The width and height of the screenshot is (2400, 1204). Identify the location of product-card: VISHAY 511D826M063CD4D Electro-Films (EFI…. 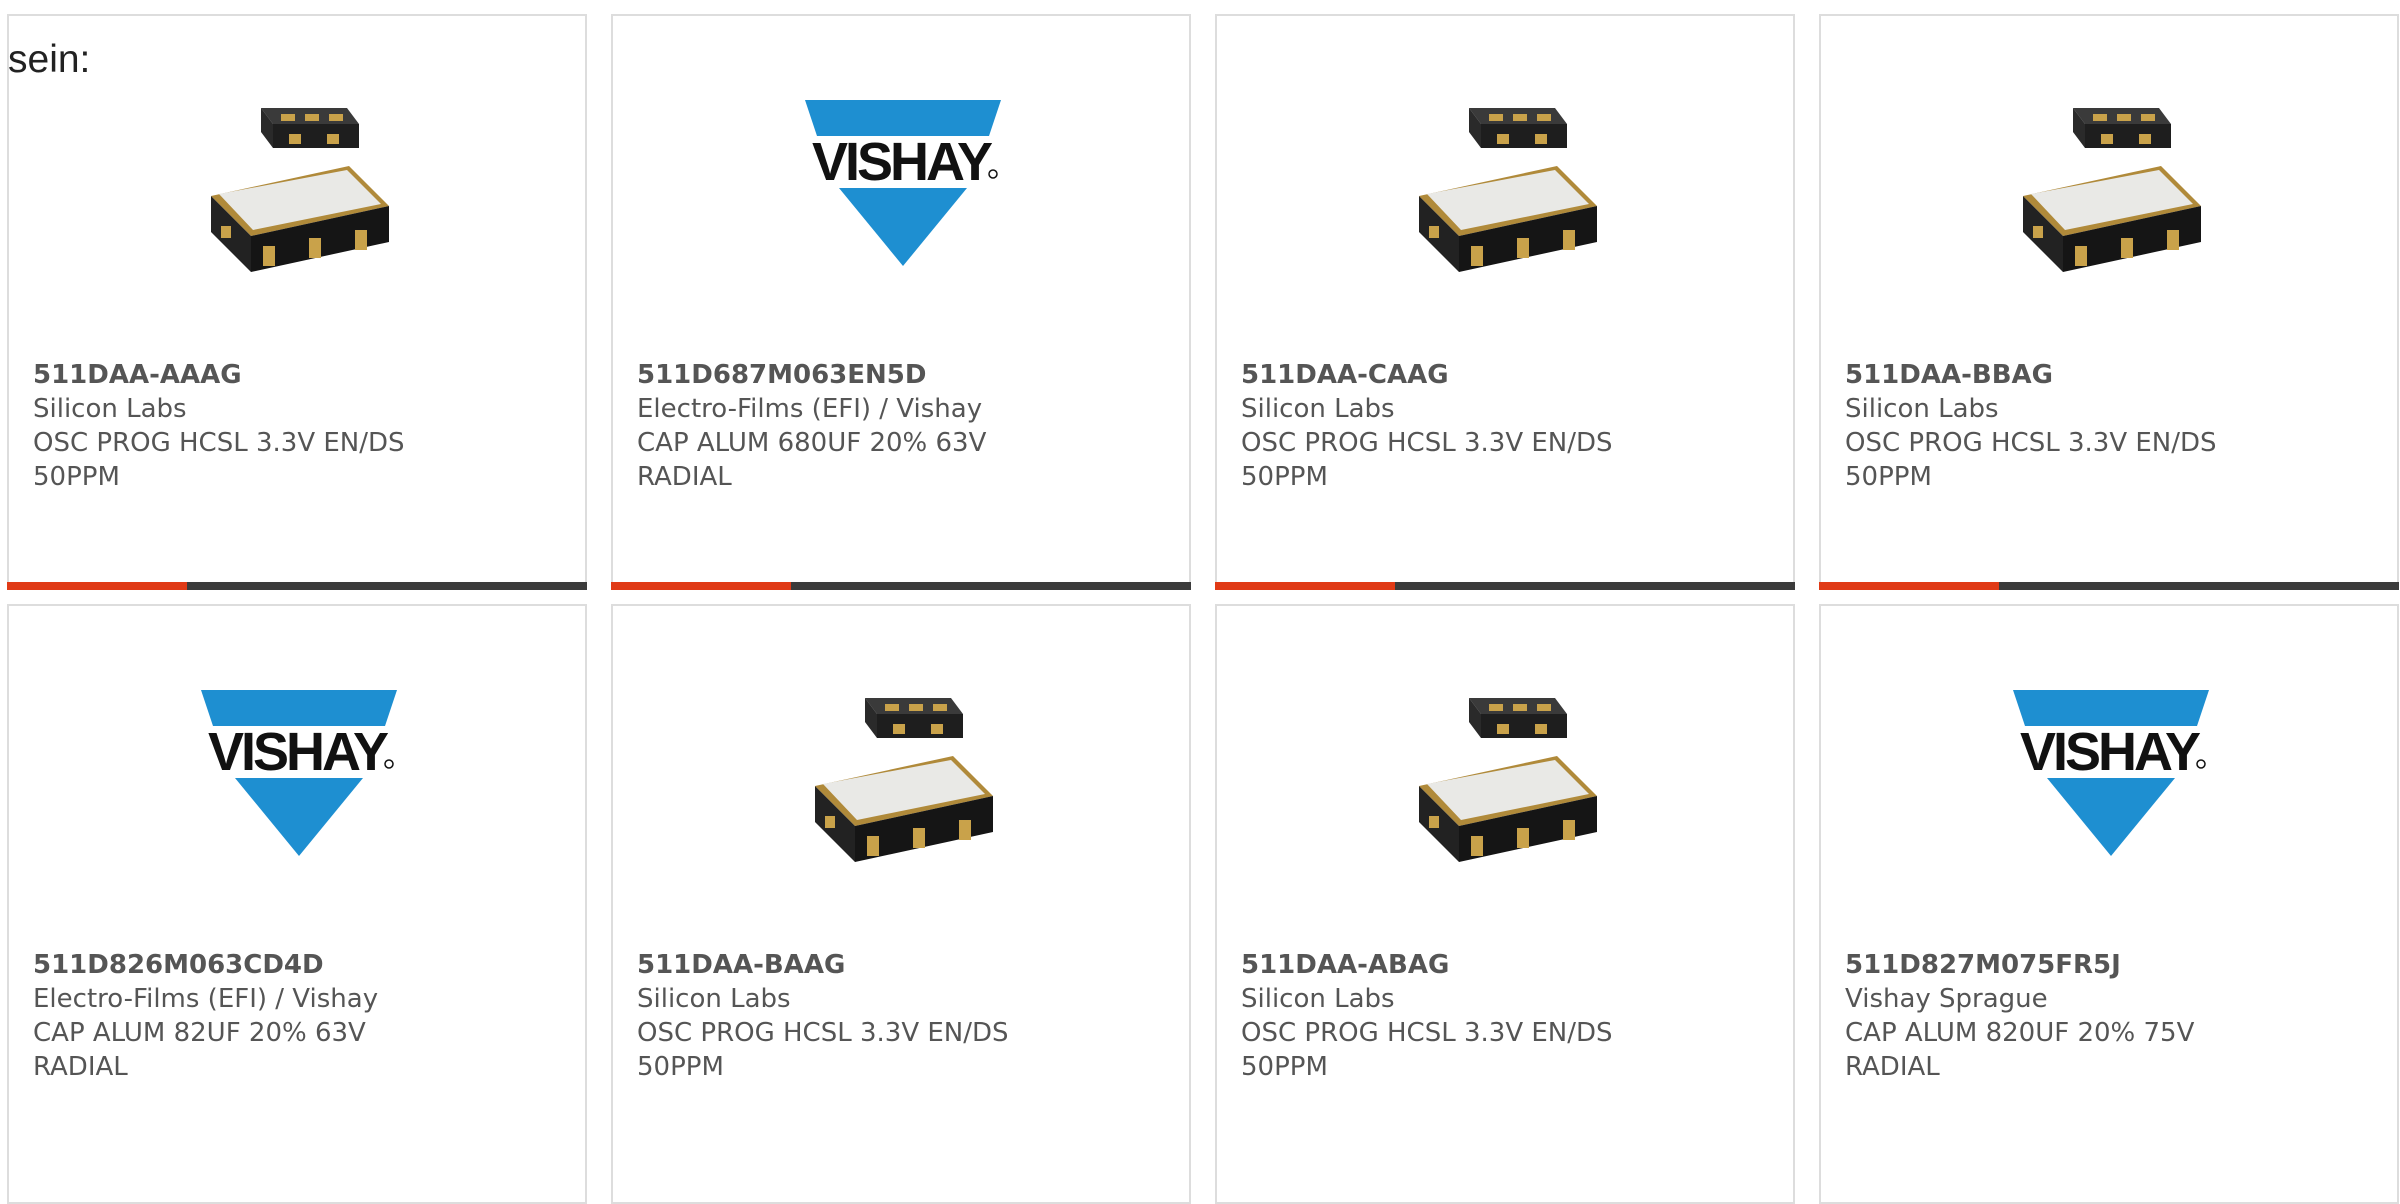
(297, 904).